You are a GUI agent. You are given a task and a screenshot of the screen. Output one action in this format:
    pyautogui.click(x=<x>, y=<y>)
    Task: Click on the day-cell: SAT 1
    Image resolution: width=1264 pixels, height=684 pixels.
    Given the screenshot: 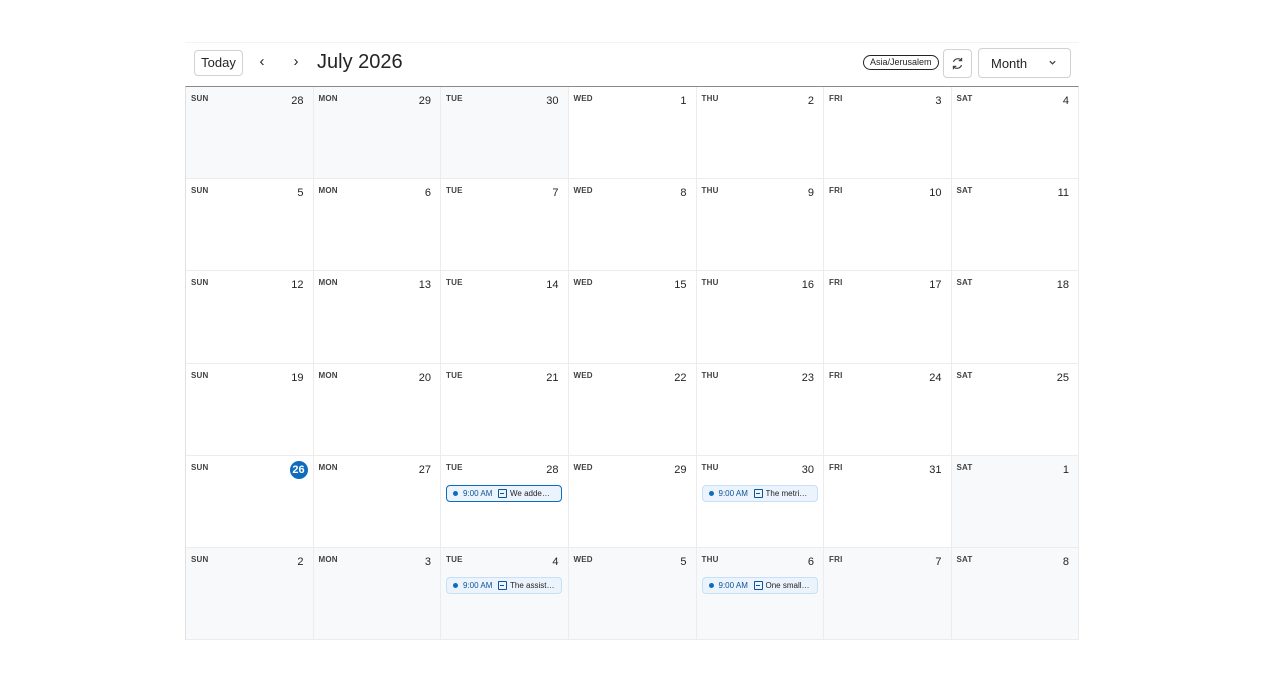 What is the action you would take?
    pyautogui.click(x=1015, y=501)
    